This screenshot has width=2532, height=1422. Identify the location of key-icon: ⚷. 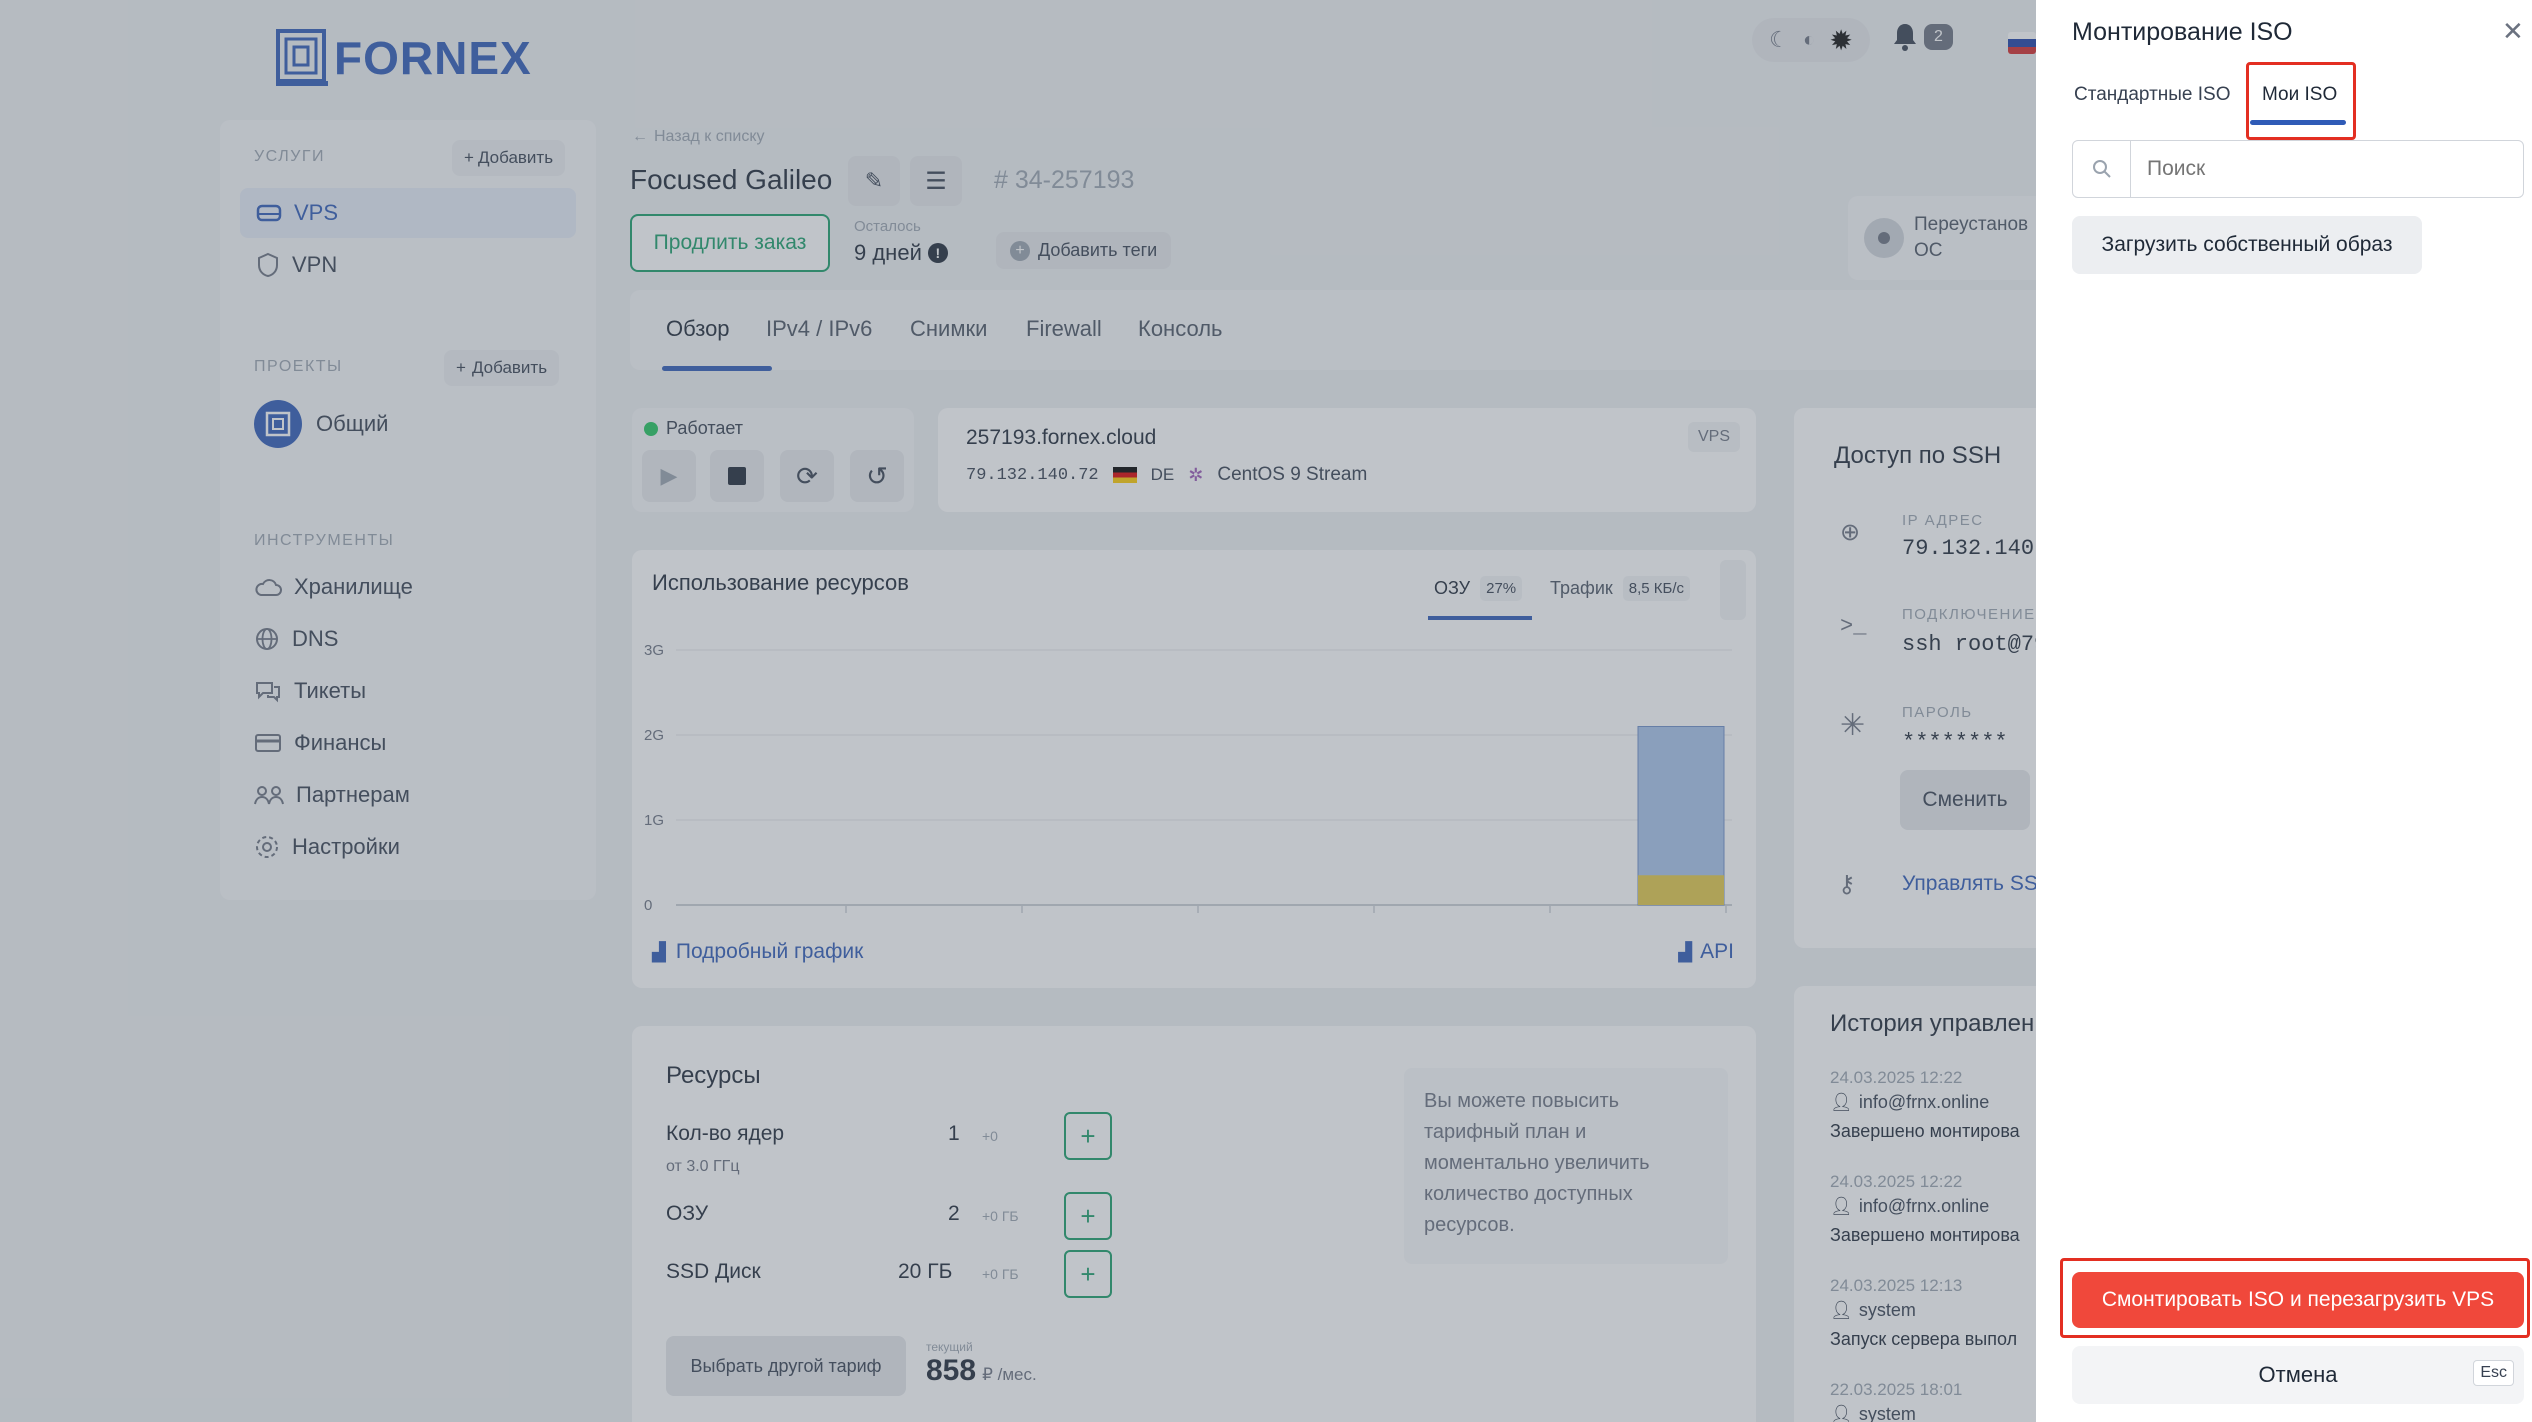
(1847, 884).